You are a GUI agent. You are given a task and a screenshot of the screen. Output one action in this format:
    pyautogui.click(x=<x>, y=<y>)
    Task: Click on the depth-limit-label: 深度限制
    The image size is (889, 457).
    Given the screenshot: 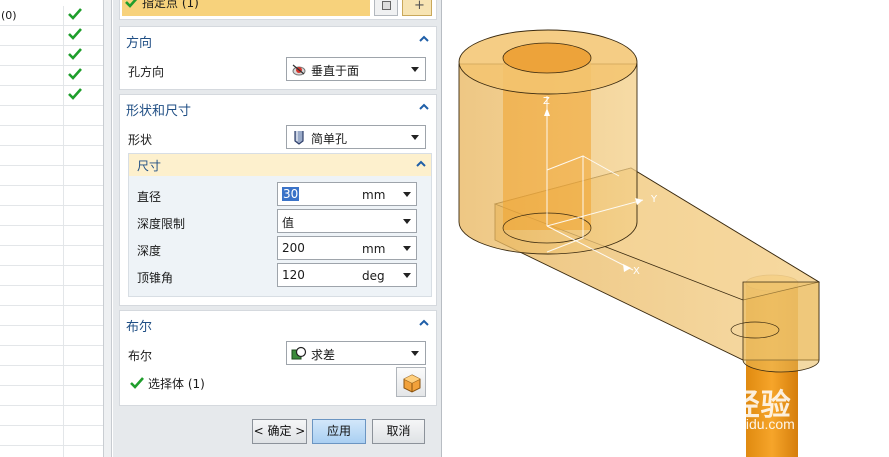 What is the action you would take?
    pyautogui.click(x=161, y=224)
    